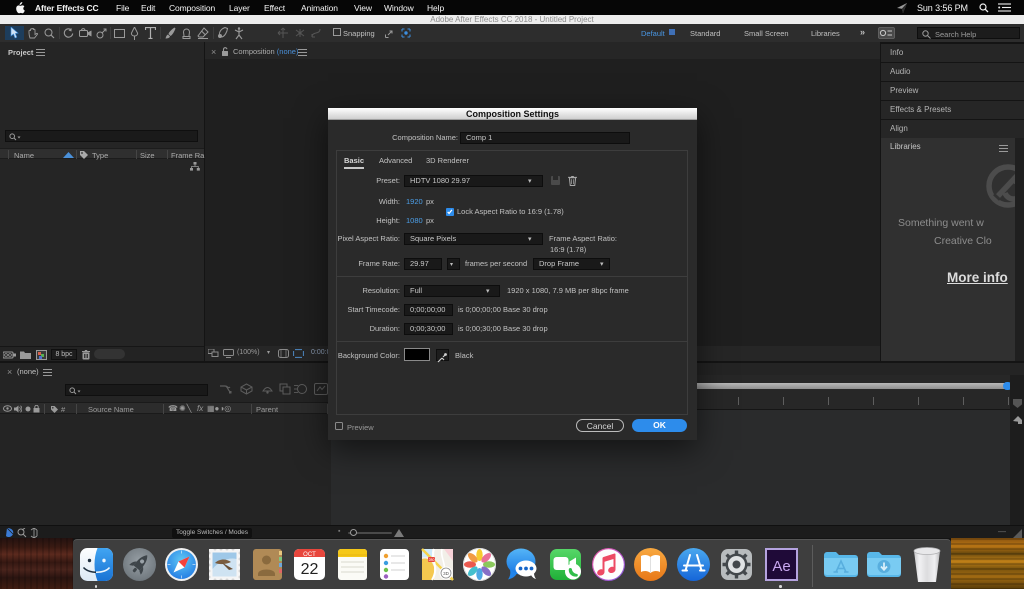 This screenshot has width=1024, height=589. I want to click on svg-text: 22, so click(309, 569).